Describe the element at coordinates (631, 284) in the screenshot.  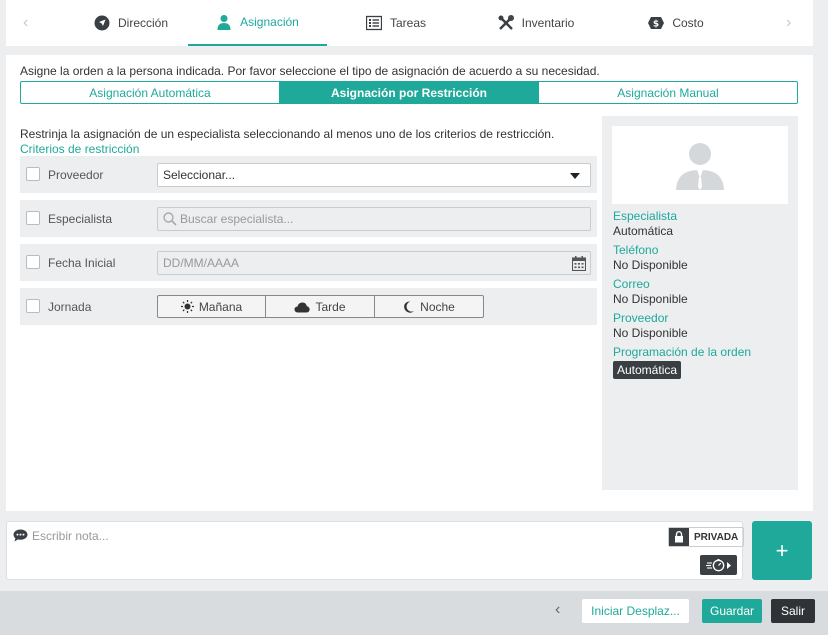
I see `info-email-label: Correo` at that location.